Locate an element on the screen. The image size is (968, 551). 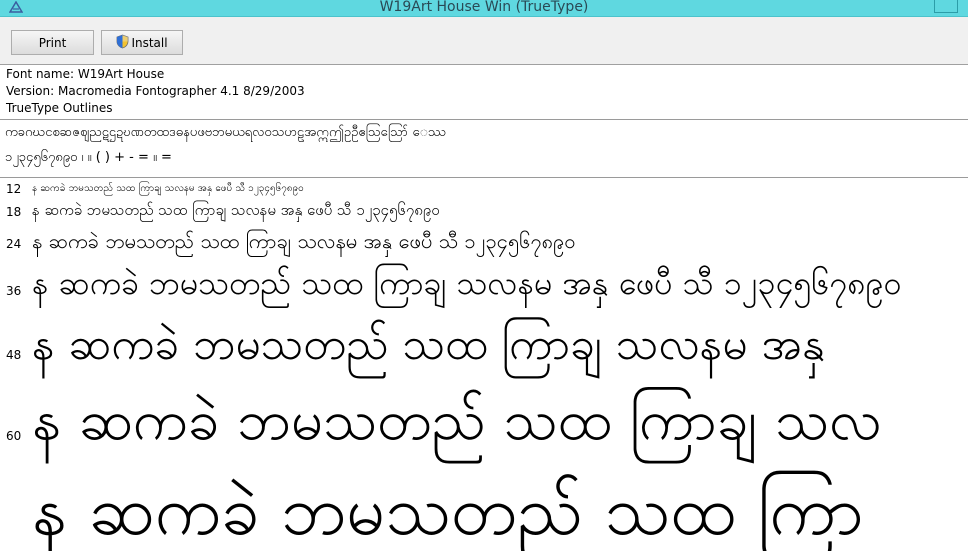
close-button is located at coordinates (946, 6).